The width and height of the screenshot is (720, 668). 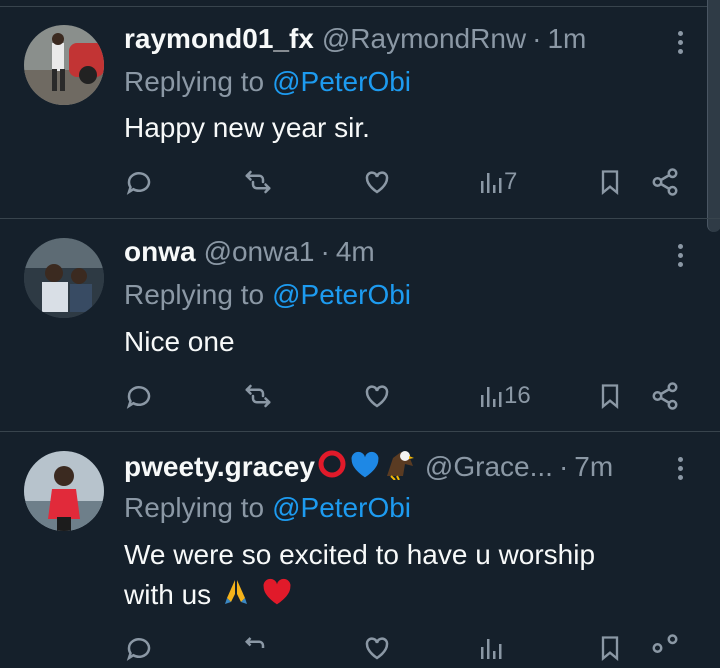 What do you see at coordinates (409, 396) in the screenshot?
I see `action-bar: 16` at bounding box center [409, 396].